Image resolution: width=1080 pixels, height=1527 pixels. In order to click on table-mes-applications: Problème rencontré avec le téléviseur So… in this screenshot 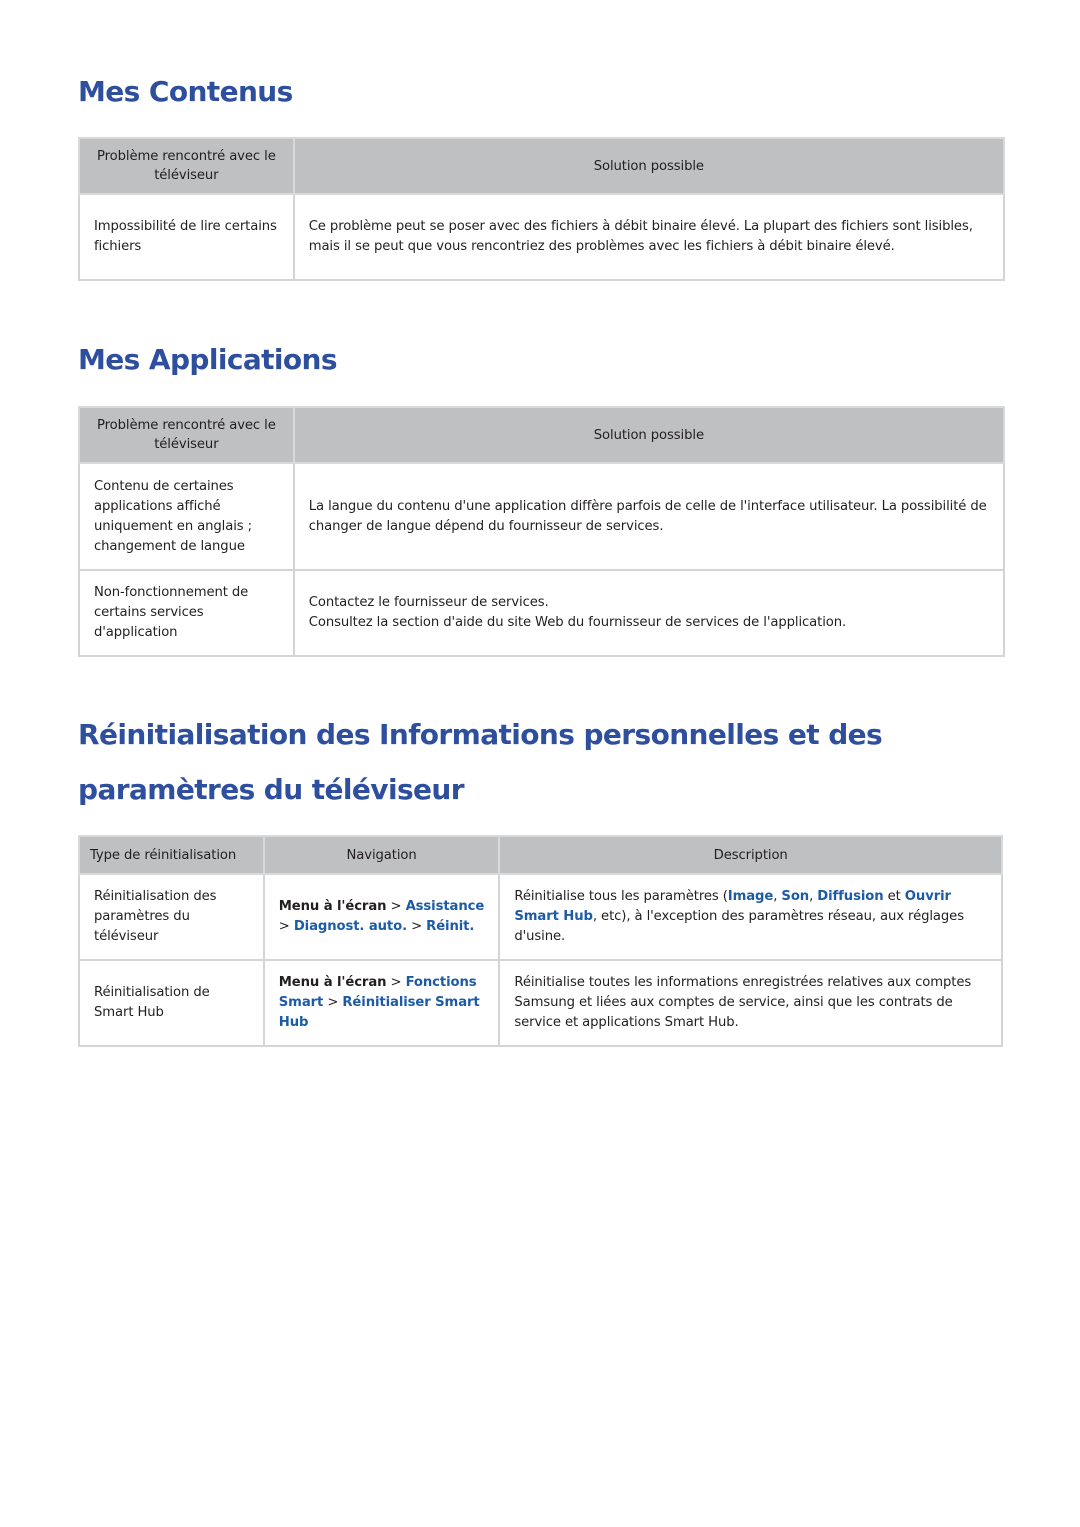, I will do `click(542, 531)`.